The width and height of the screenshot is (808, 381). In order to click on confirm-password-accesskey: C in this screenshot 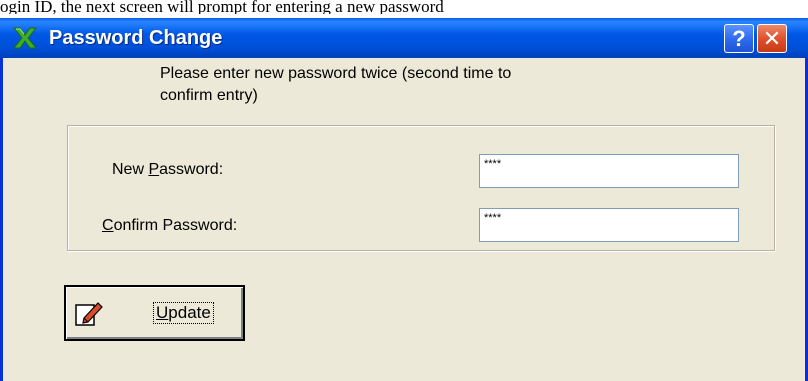, I will do `click(108, 225)`.